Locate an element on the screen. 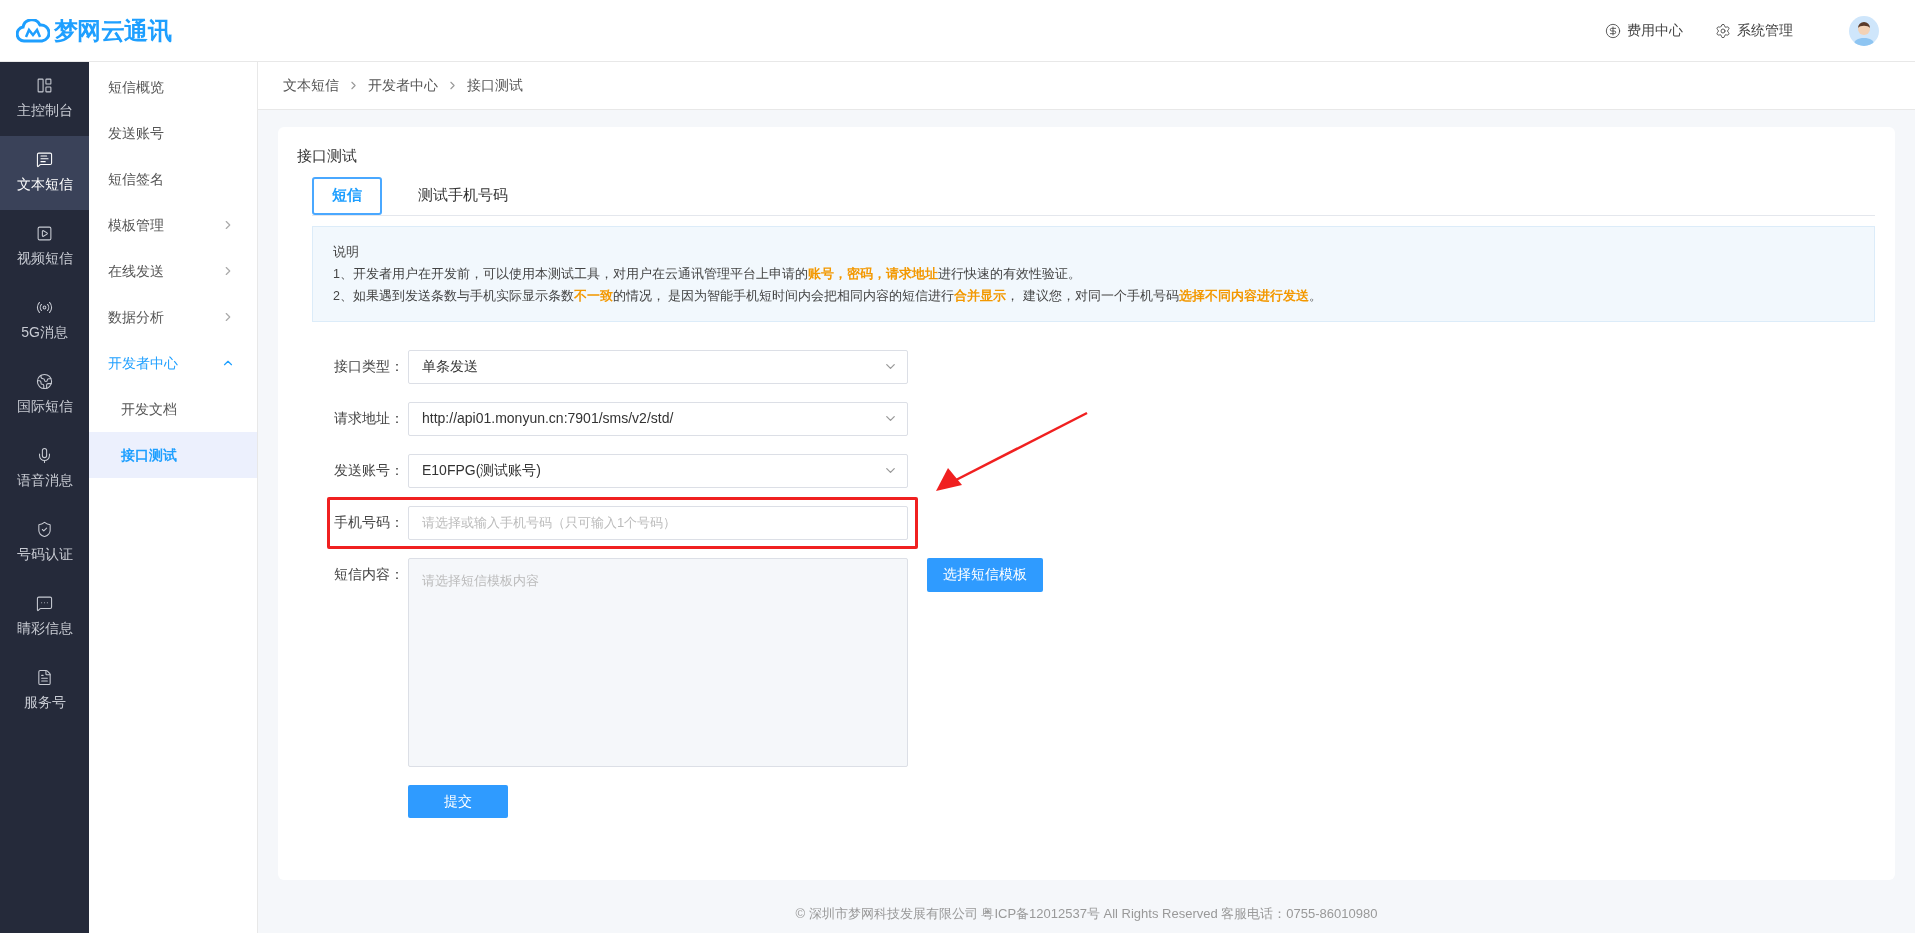 The width and height of the screenshot is (1915, 933). play-icon is located at coordinates (44, 233).